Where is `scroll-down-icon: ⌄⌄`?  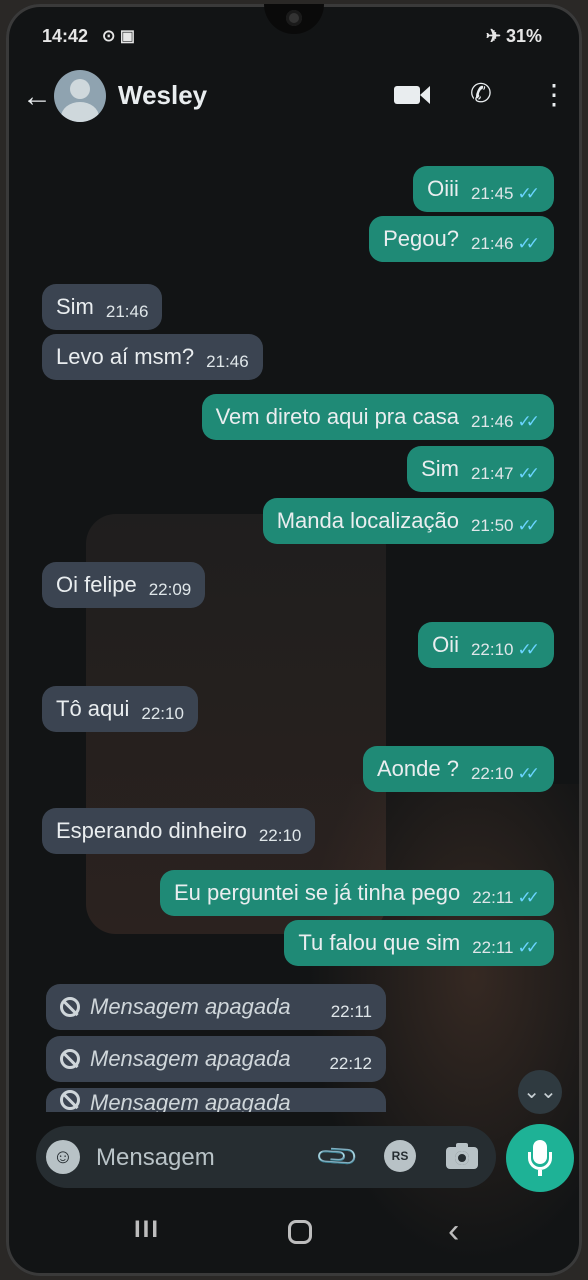 scroll-down-icon: ⌄⌄ is located at coordinates (540, 1092).